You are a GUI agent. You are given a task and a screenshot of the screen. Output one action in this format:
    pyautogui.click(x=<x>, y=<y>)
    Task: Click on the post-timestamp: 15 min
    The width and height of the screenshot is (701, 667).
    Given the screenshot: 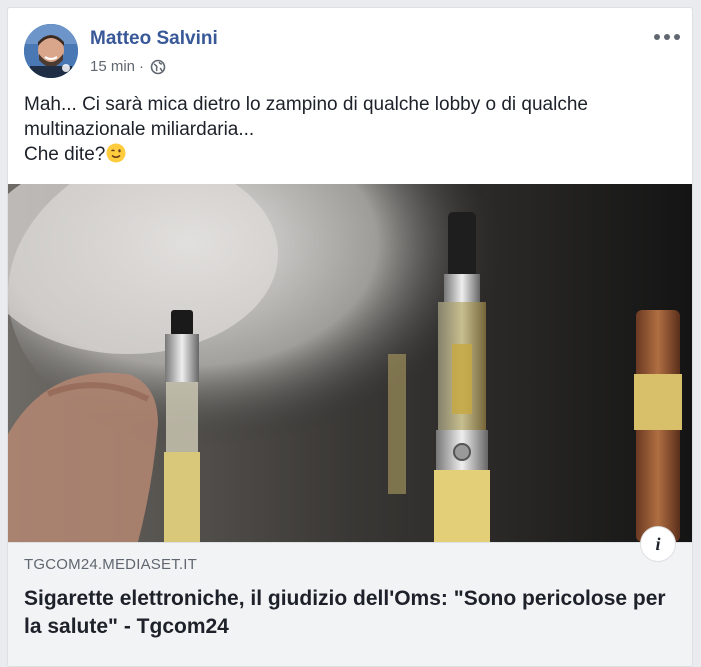 What is the action you would take?
    pyautogui.click(x=112, y=66)
    